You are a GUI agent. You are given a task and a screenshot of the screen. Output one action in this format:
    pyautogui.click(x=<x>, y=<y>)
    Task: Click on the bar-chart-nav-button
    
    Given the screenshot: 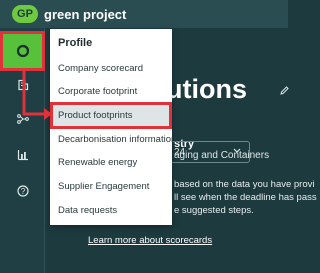 What is the action you would take?
    pyautogui.click(x=22, y=155)
    